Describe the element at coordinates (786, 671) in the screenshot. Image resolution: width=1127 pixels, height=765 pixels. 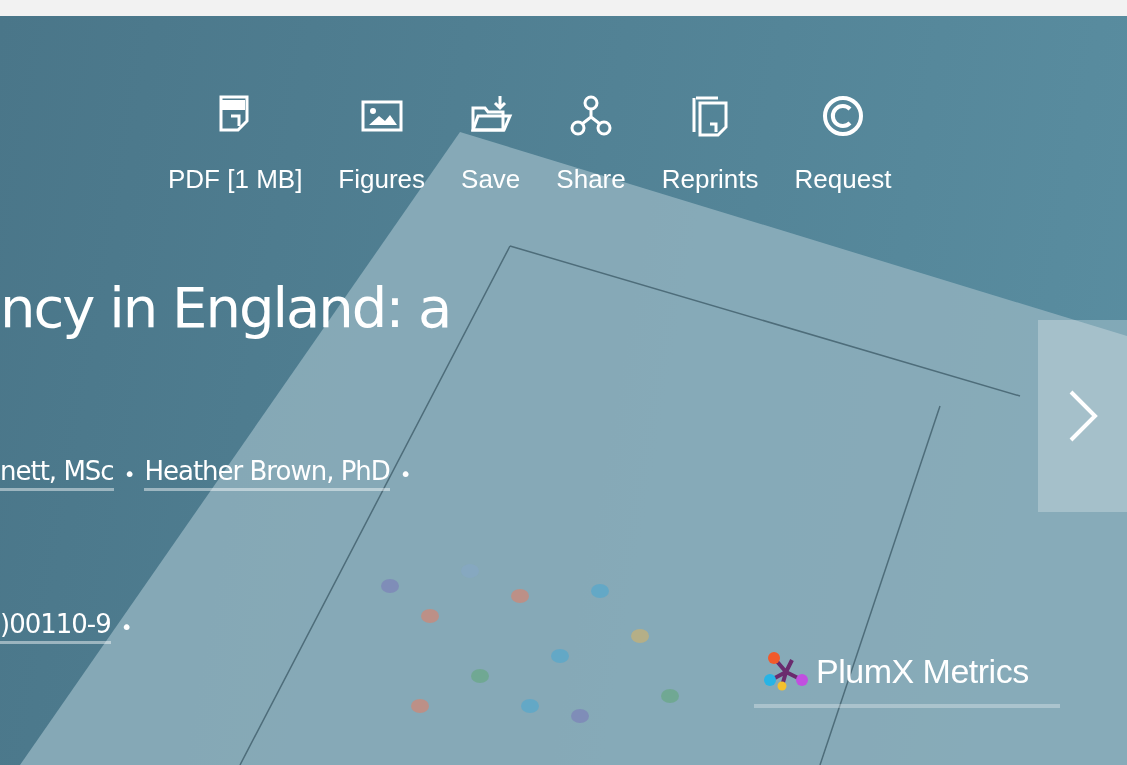
I see `plumx-logo-icon` at that location.